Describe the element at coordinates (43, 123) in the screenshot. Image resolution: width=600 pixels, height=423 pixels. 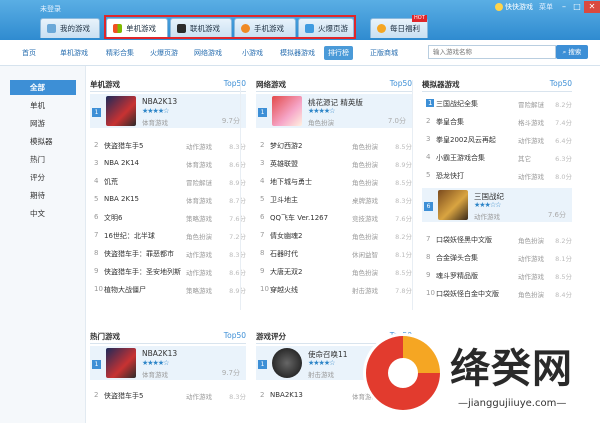
I see `category-online: 网游` at that location.